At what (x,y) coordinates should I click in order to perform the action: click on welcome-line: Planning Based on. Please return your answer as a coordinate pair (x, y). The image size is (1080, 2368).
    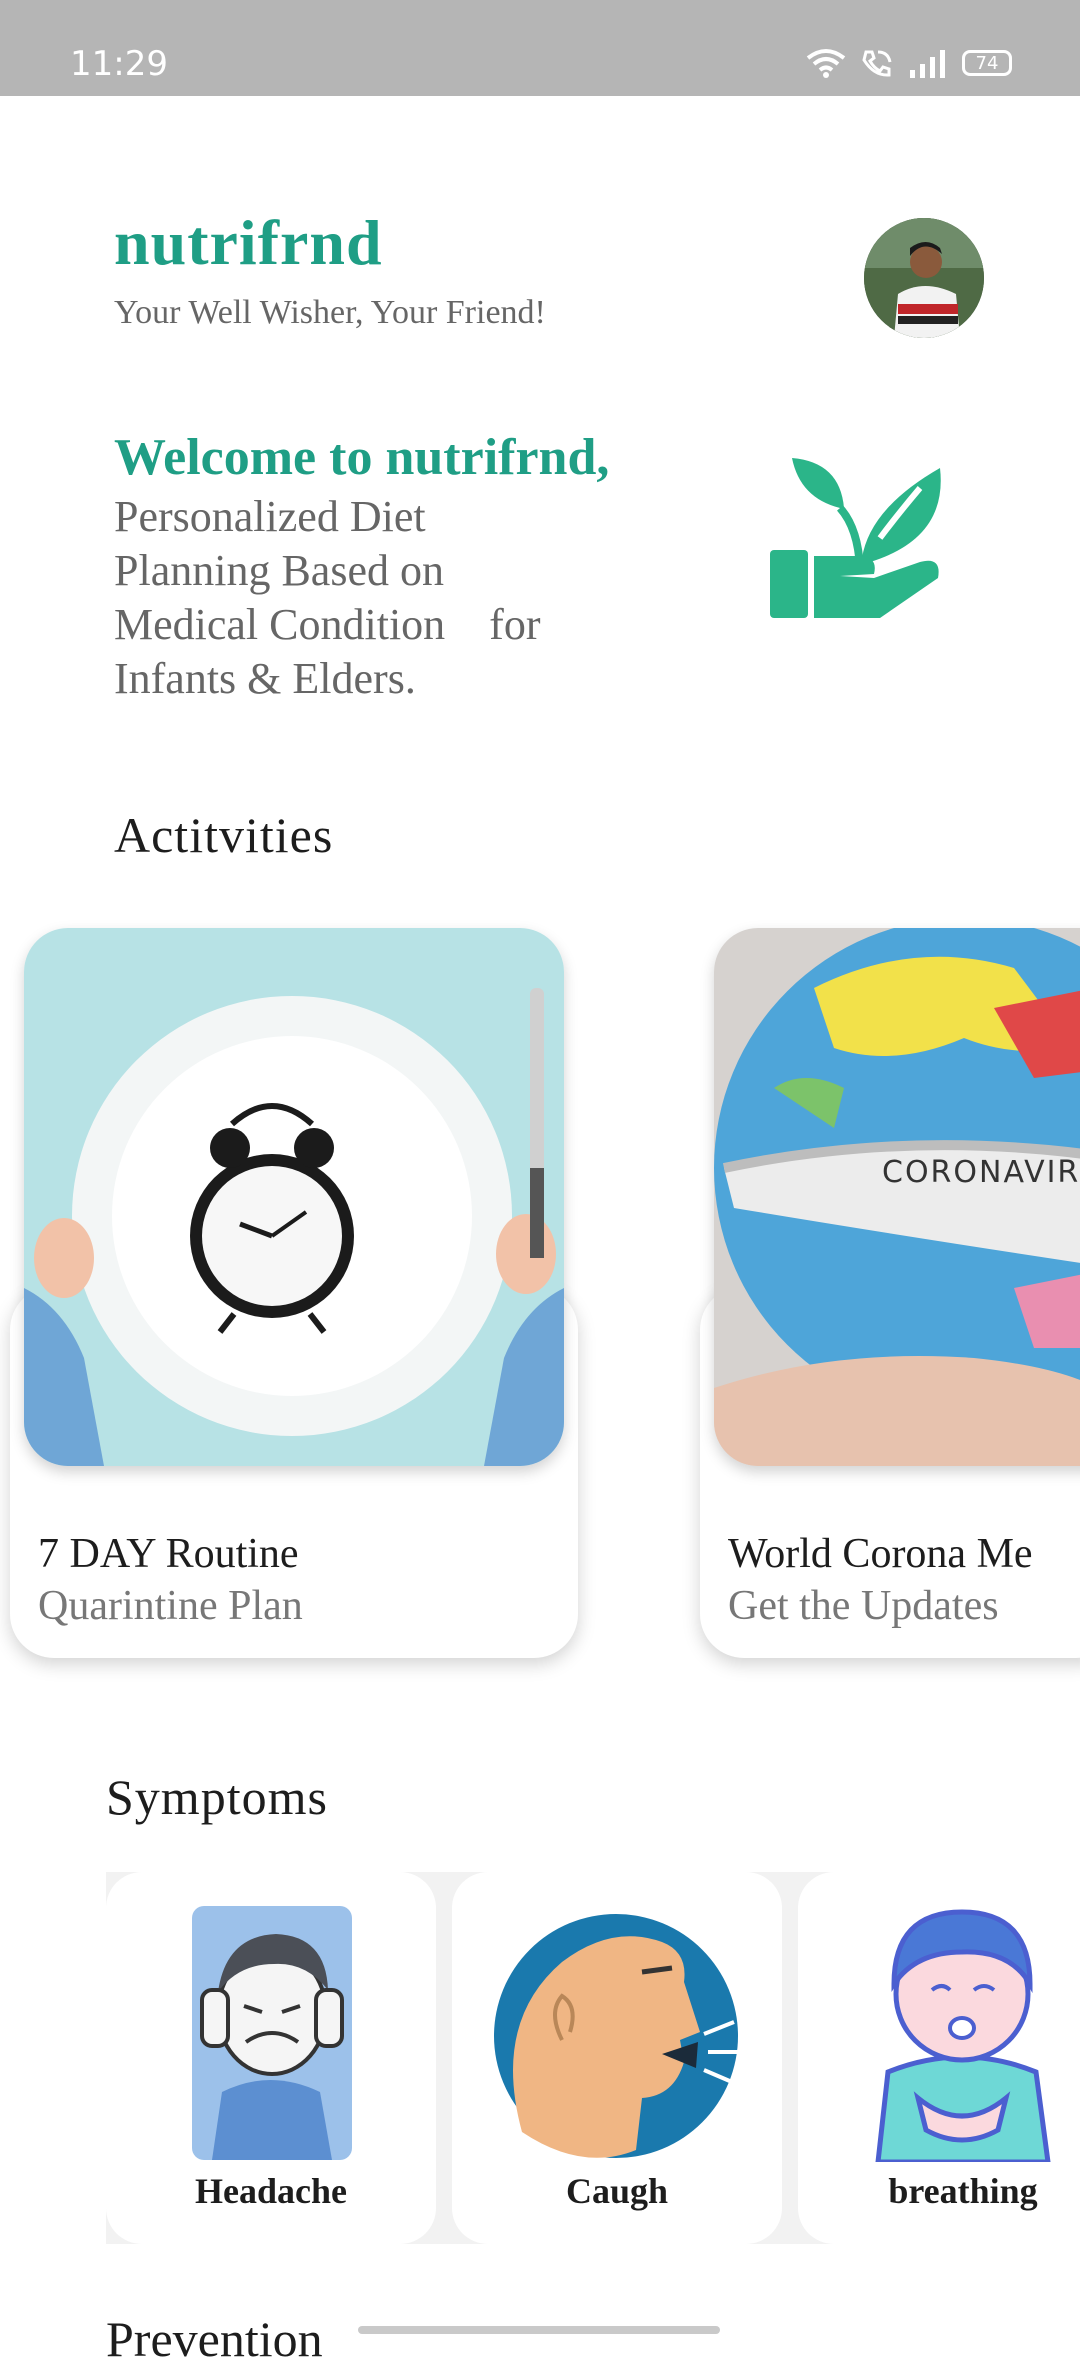
    Looking at the image, I should click on (279, 570).